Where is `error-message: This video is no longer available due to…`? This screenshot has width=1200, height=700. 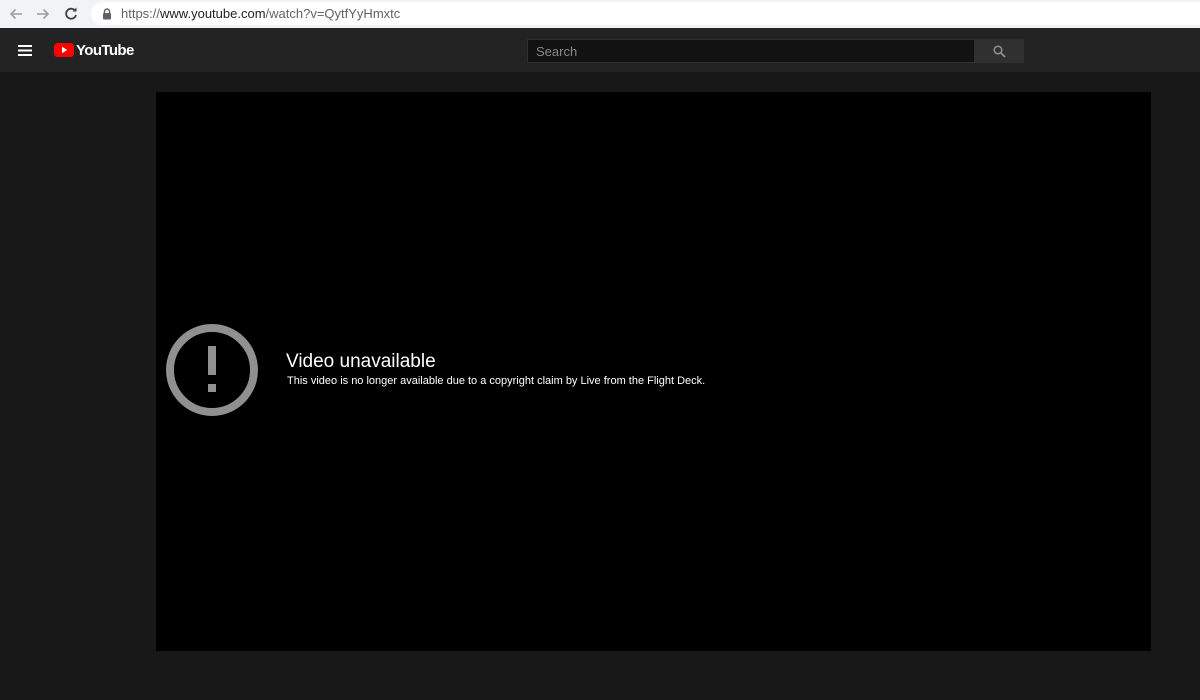
error-message: This video is no longer available due to… is located at coordinates (496, 381).